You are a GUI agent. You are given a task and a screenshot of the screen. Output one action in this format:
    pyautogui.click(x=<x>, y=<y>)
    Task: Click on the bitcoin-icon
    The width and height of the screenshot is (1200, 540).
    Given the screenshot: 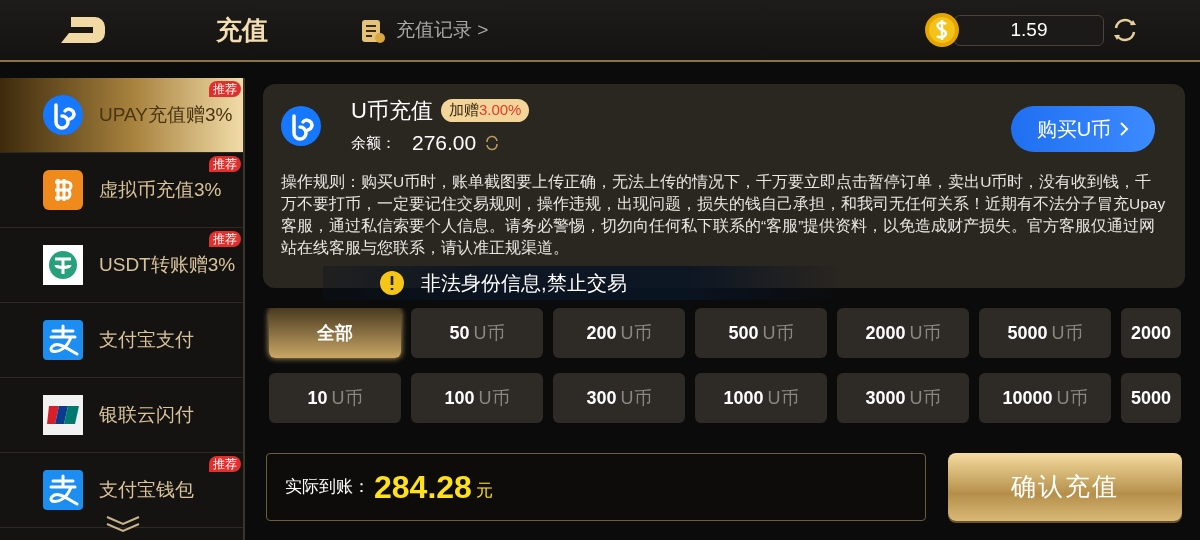 What is the action you would take?
    pyautogui.click(x=63, y=190)
    